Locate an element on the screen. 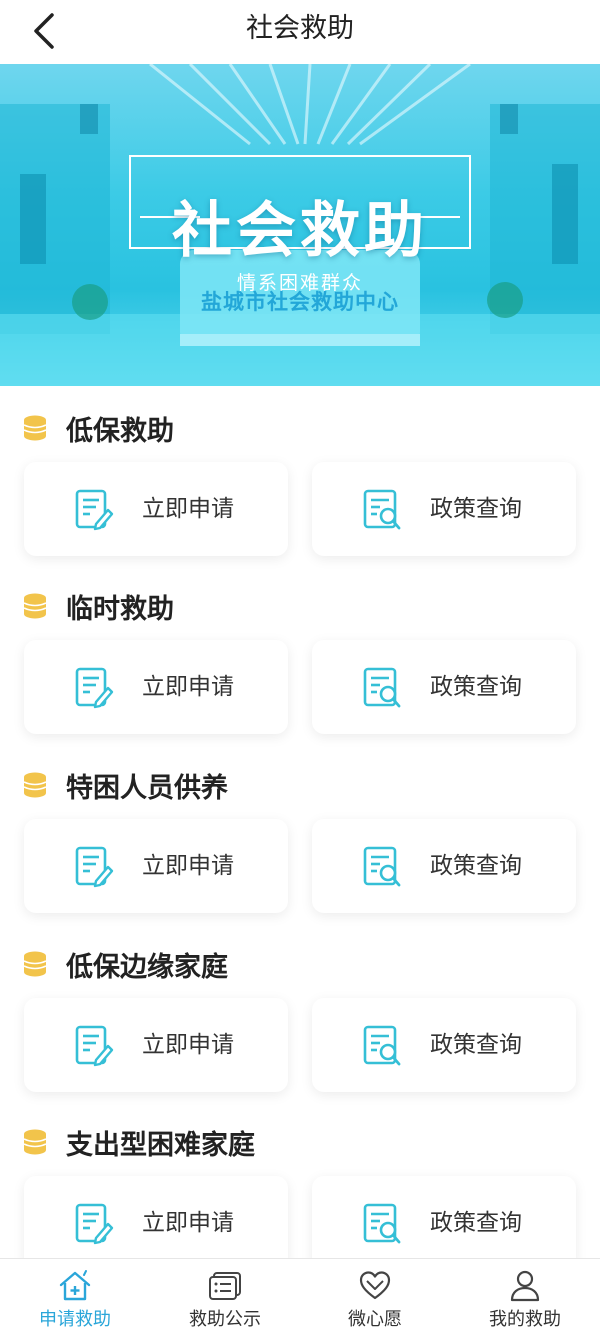 Image resolution: width=600 pixels, height=1336 pixels. apply-card-tekun: 立即申请 is located at coordinates (156, 866).